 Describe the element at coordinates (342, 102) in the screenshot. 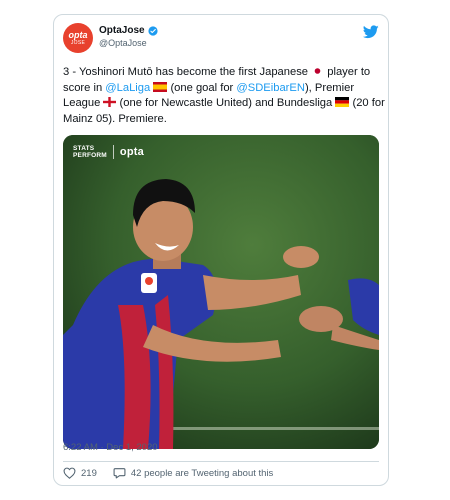

I see `germany-flag-icon` at that location.